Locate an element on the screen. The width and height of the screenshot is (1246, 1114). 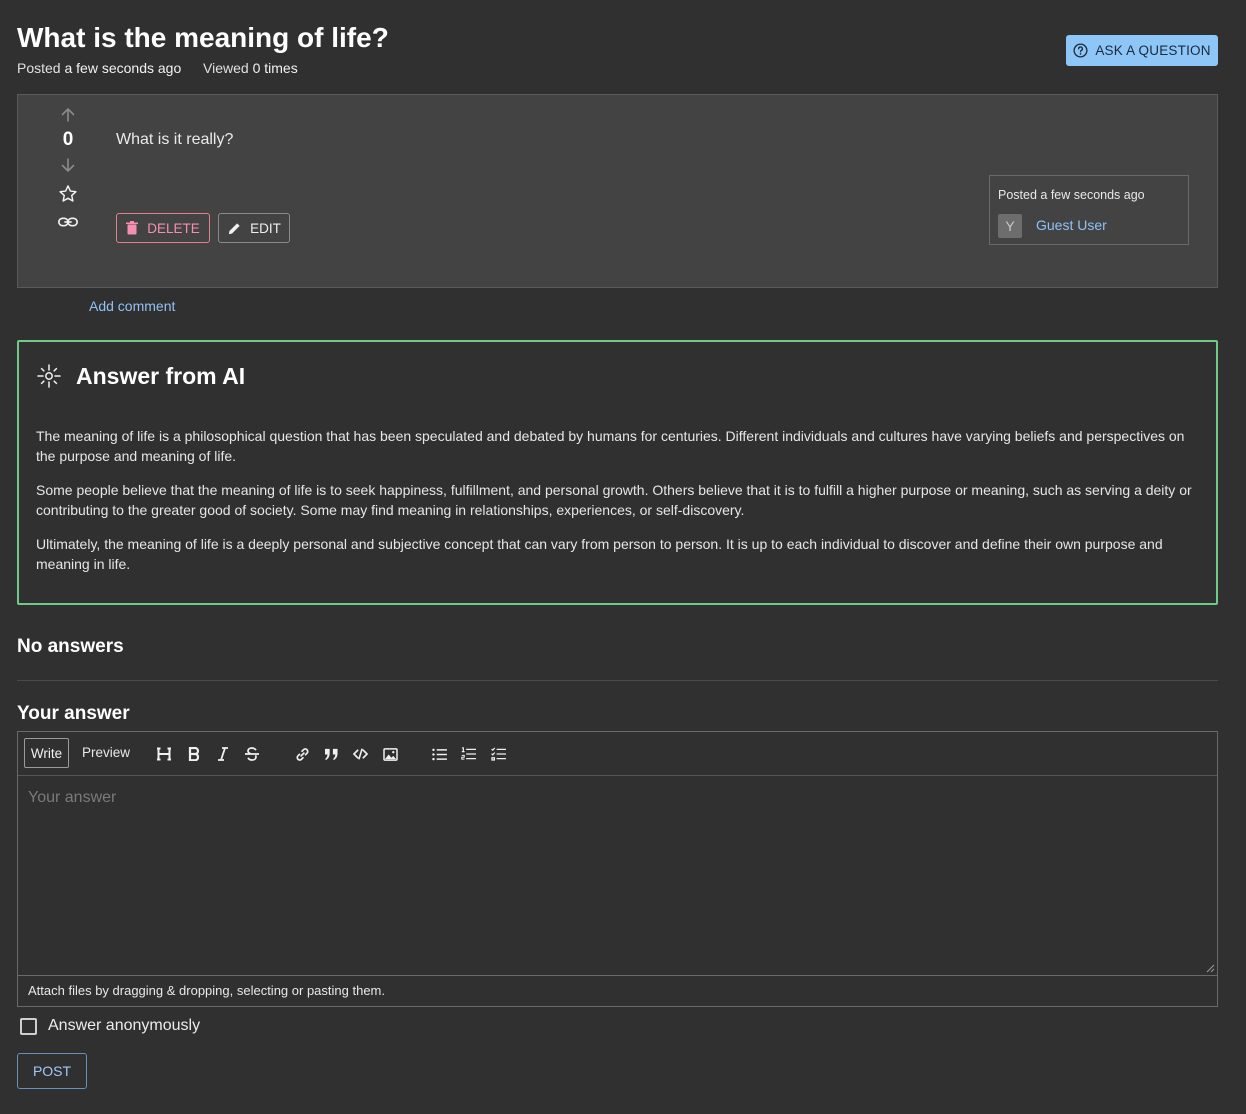
vote-score: 0 is located at coordinates (68, 139).